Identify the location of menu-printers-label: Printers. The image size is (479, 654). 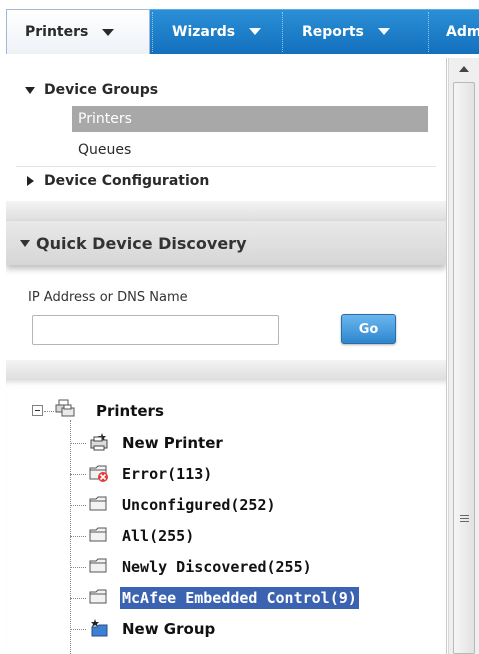
(57, 32).